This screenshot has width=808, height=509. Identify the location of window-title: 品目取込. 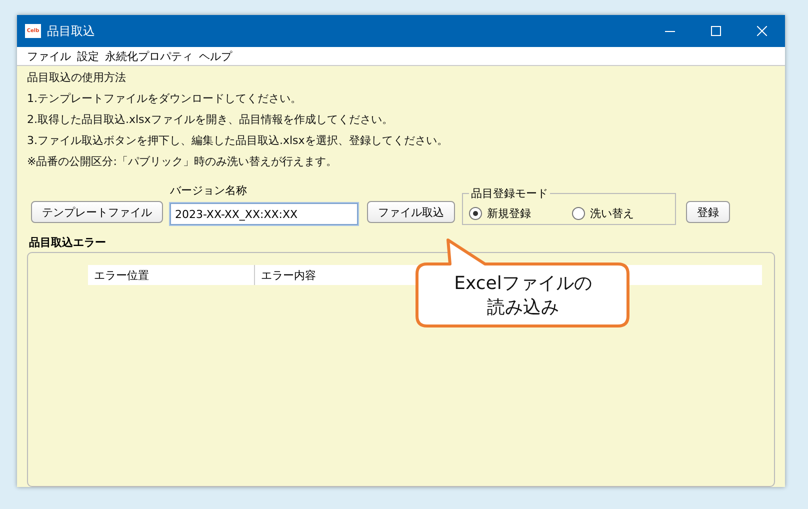
(71, 31).